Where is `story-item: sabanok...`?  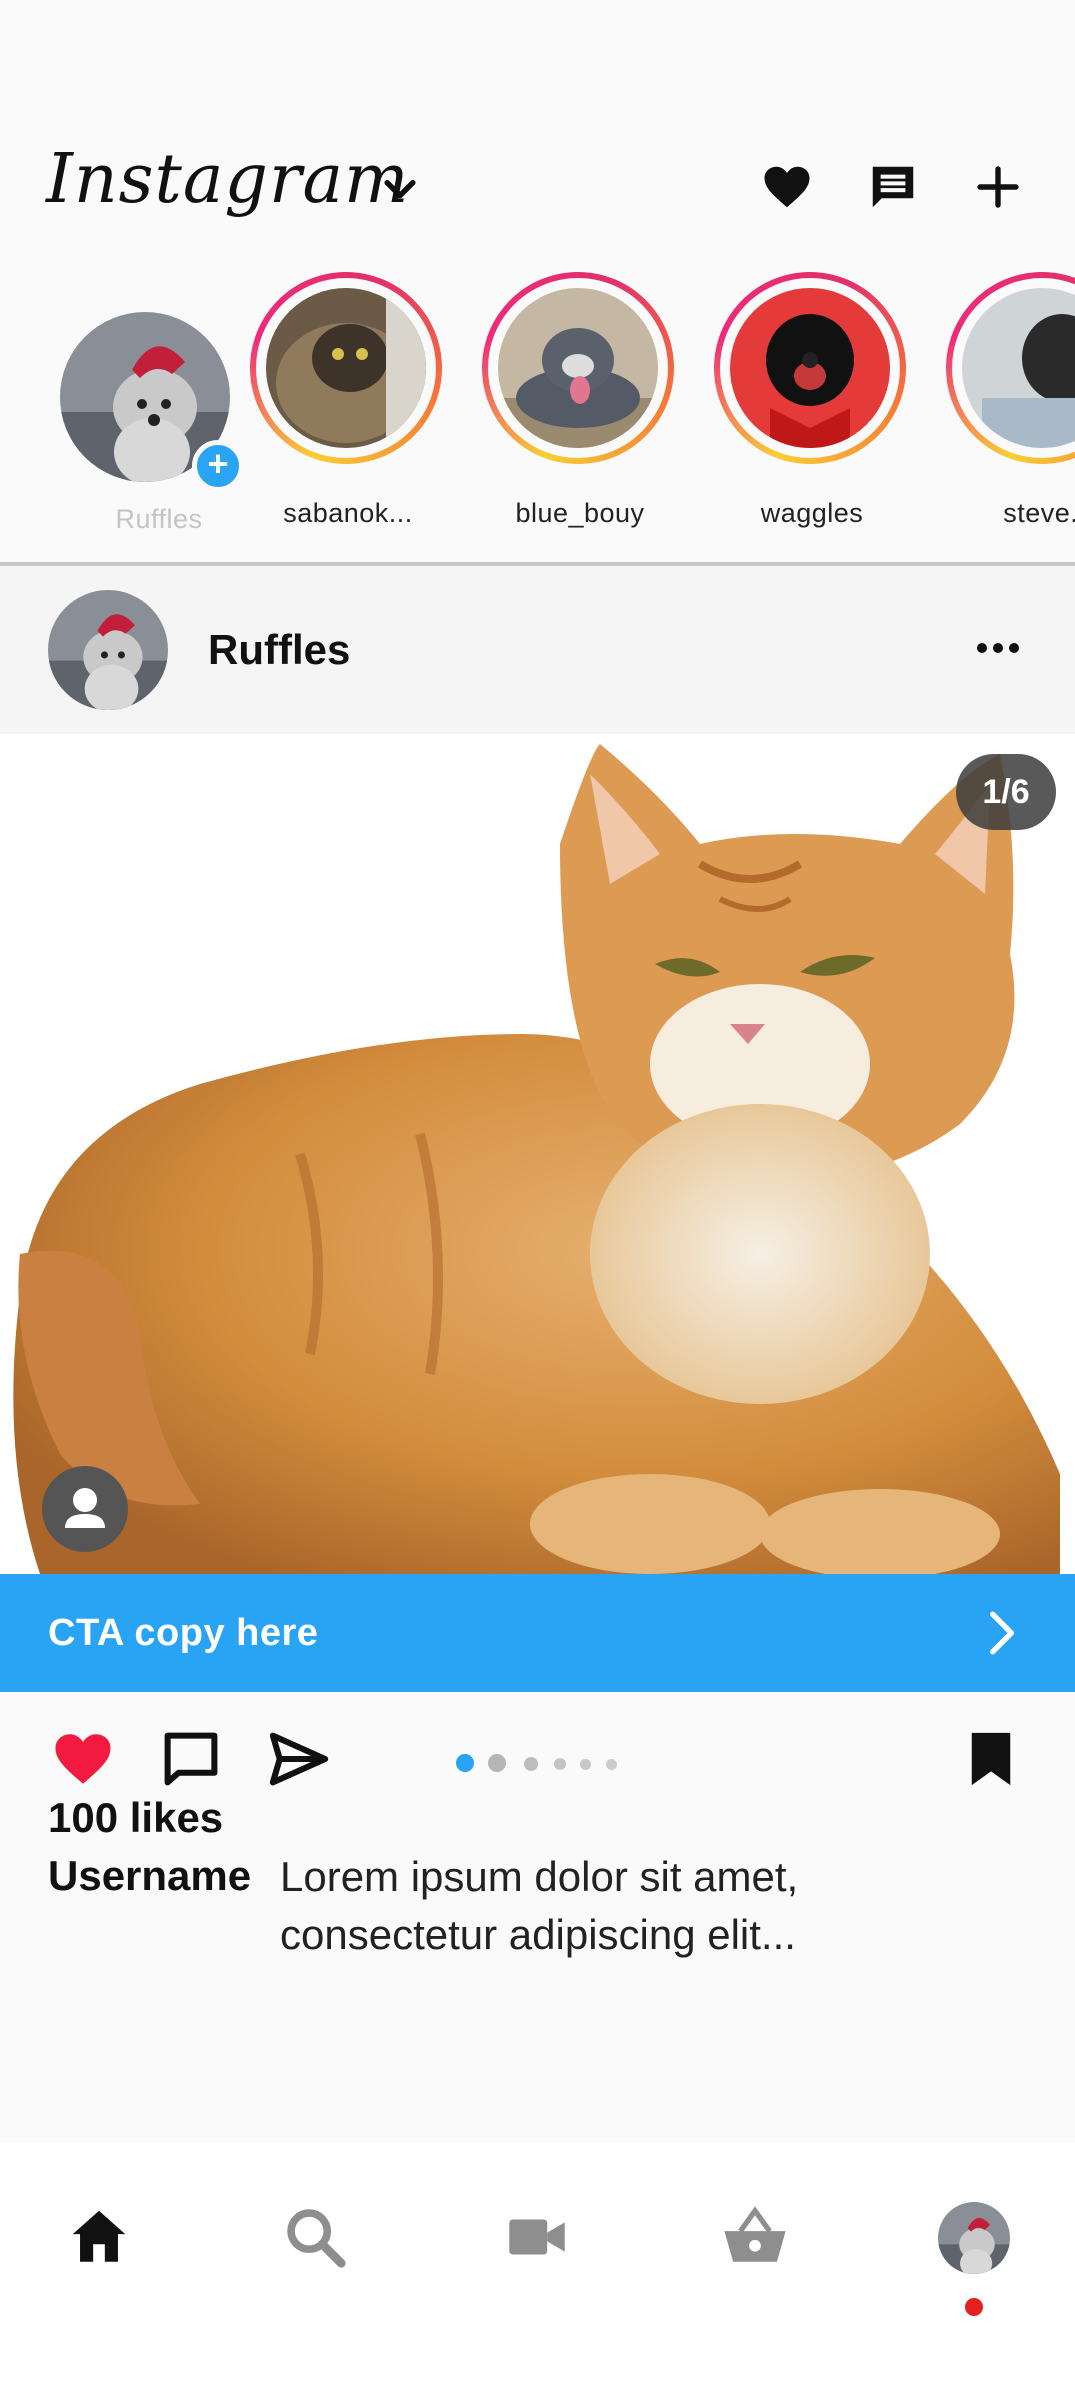
story-item: sabanok... is located at coordinates (343, 402).